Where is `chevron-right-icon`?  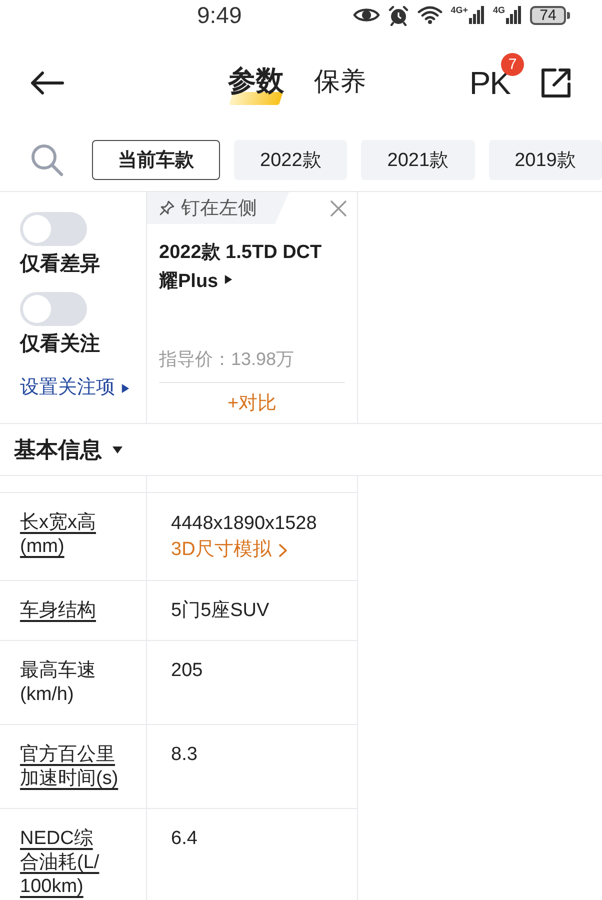 chevron-right-icon is located at coordinates (283, 550).